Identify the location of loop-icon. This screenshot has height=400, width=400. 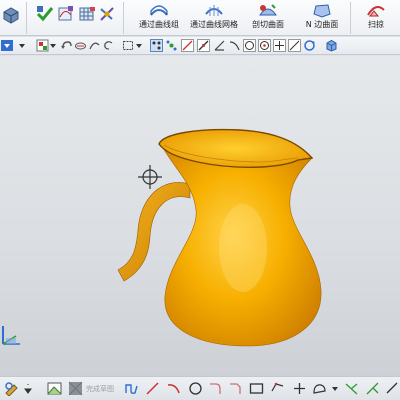
(108, 45).